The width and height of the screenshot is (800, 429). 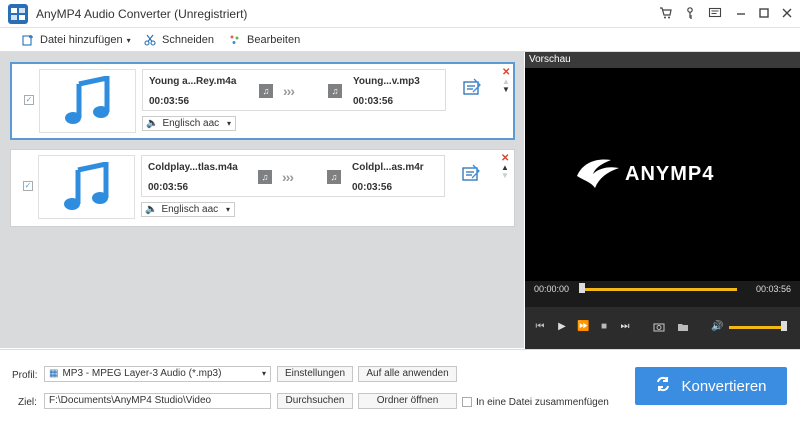 What do you see at coordinates (142, 14) in the screenshot?
I see `app-title: AnyMP4 Audio Converter (Unregistriert)` at bounding box center [142, 14].